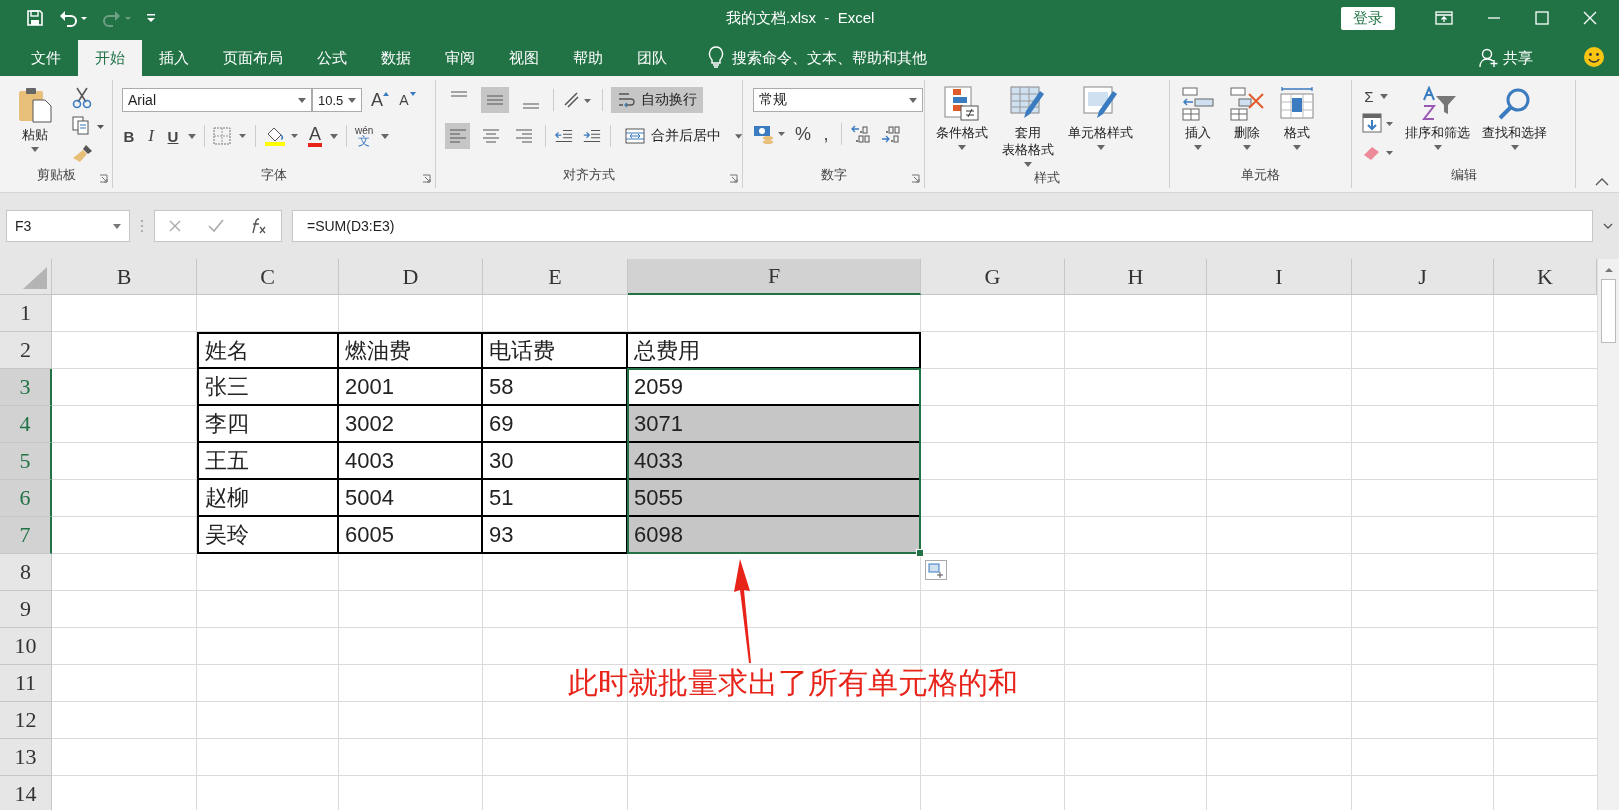  Describe the element at coordinates (151, 18) in the screenshot. I see `customize-caret-icon` at that location.